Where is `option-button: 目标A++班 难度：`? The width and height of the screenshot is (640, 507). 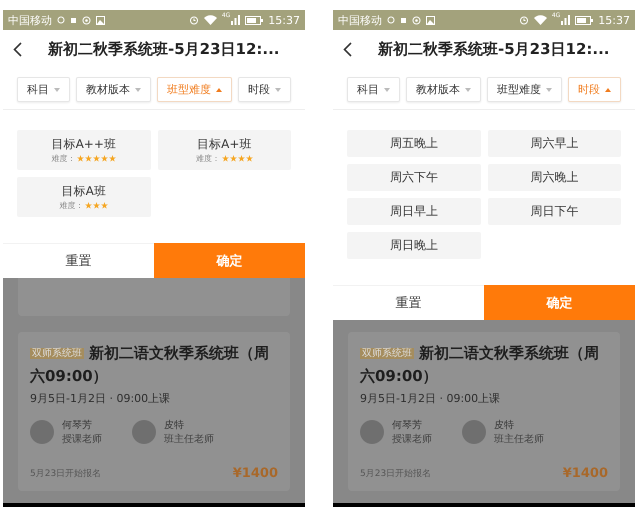
option-button: 目标A++班 难度： is located at coordinates (83, 150).